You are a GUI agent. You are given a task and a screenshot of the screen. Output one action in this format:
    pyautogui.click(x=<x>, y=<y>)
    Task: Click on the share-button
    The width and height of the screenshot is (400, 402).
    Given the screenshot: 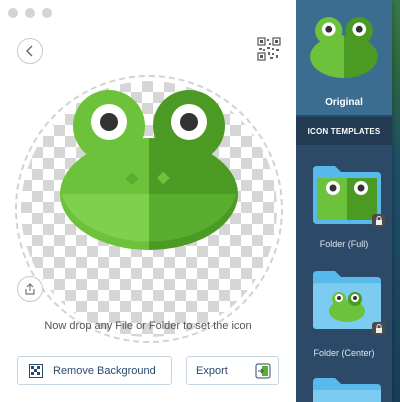 What is the action you would take?
    pyautogui.click(x=30, y=289)
    